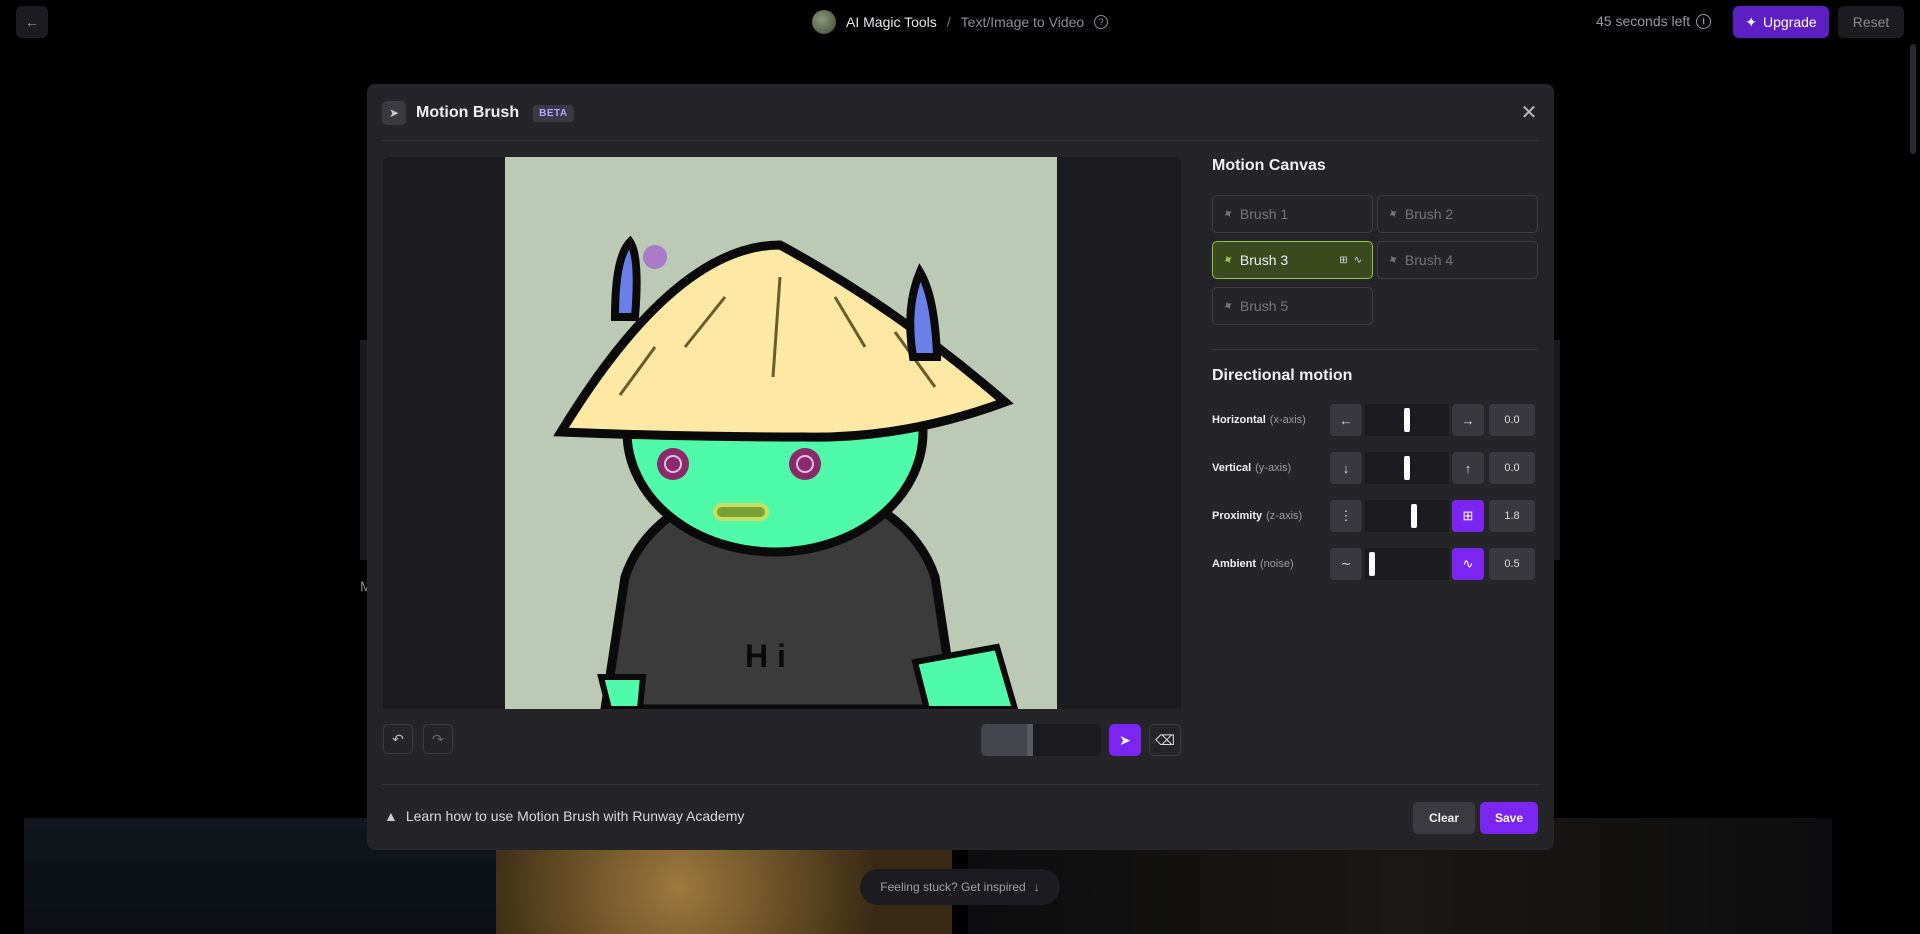 This screenshot has height=934, width=1920. I want to click on proximity-near-button: ⊞, so click(1468, 516).